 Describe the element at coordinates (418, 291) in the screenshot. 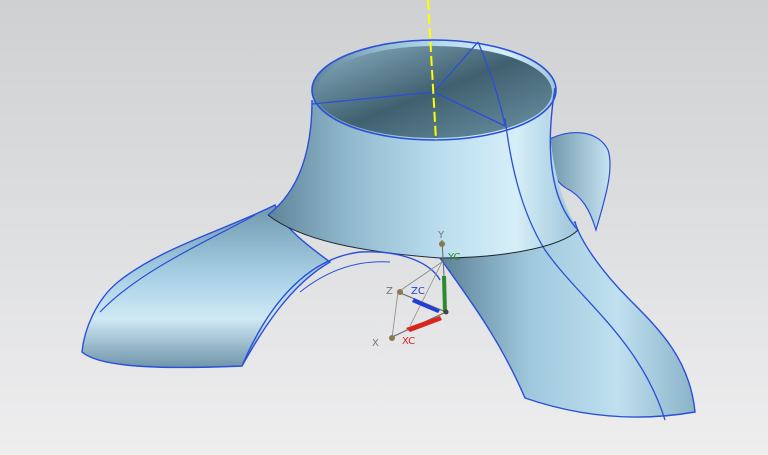

I see `zc-label: ZC` at that location.